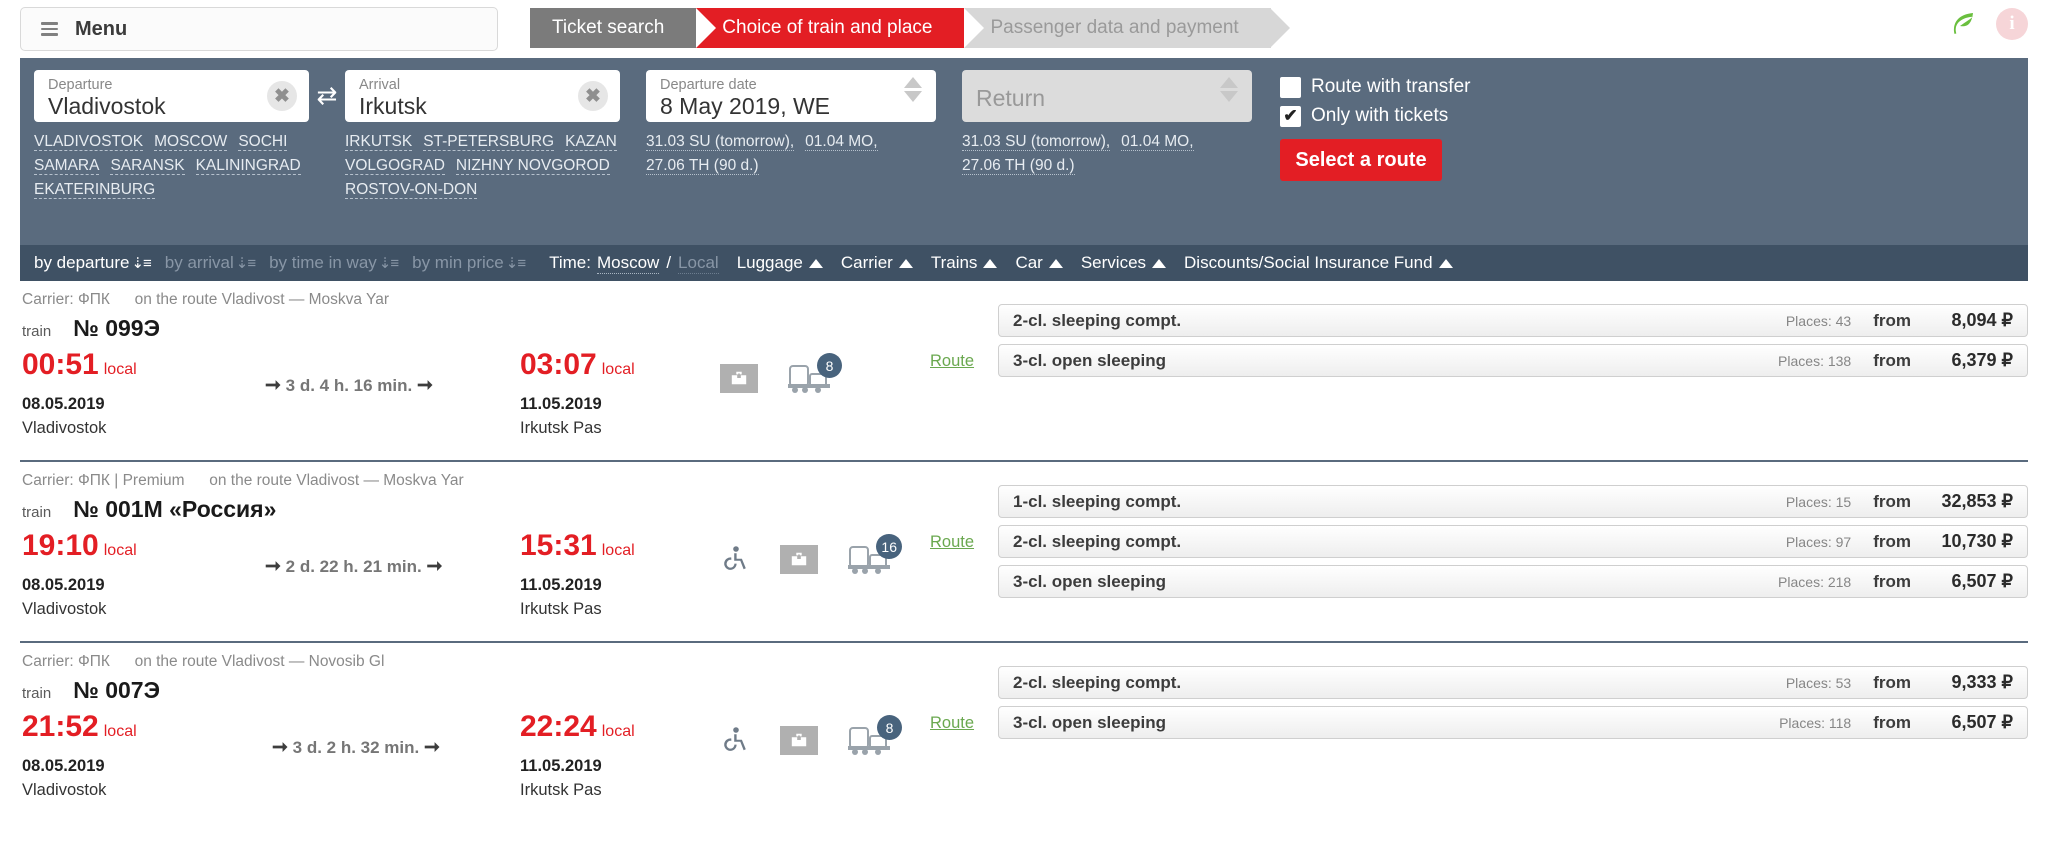  I want to click on checkbox-only-with-tickets: ✔ Only with tickets, so click(1375, 116).